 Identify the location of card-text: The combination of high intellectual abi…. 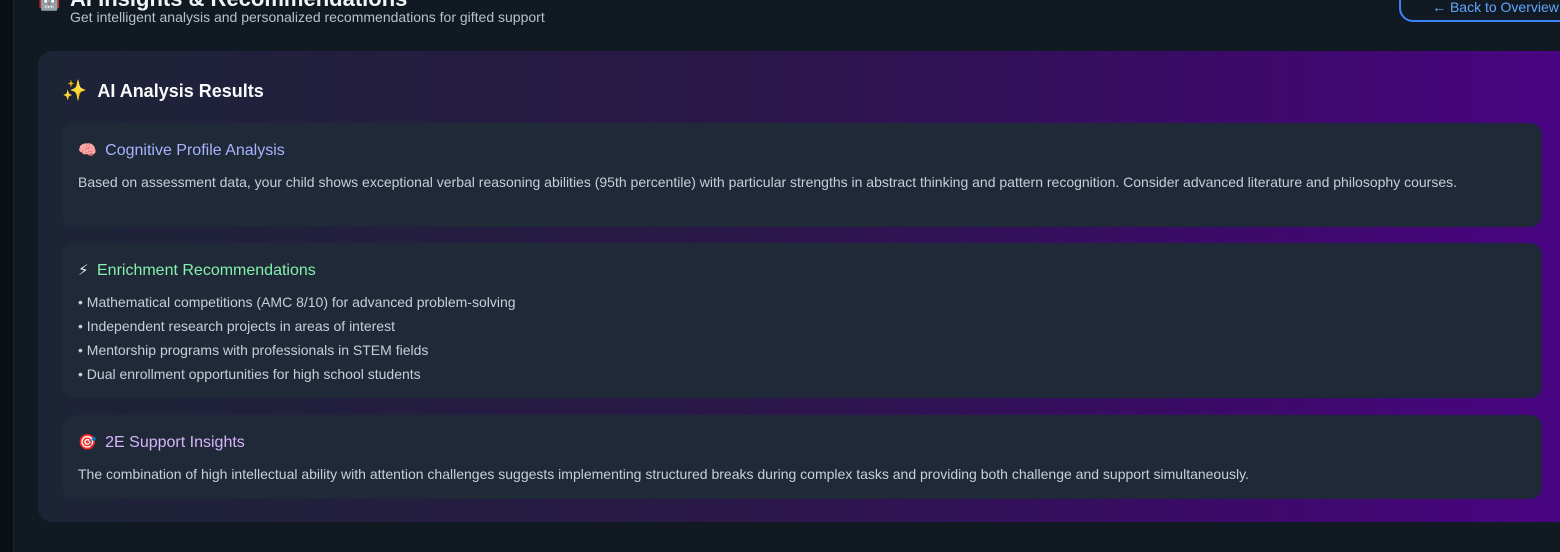
(663, 474).